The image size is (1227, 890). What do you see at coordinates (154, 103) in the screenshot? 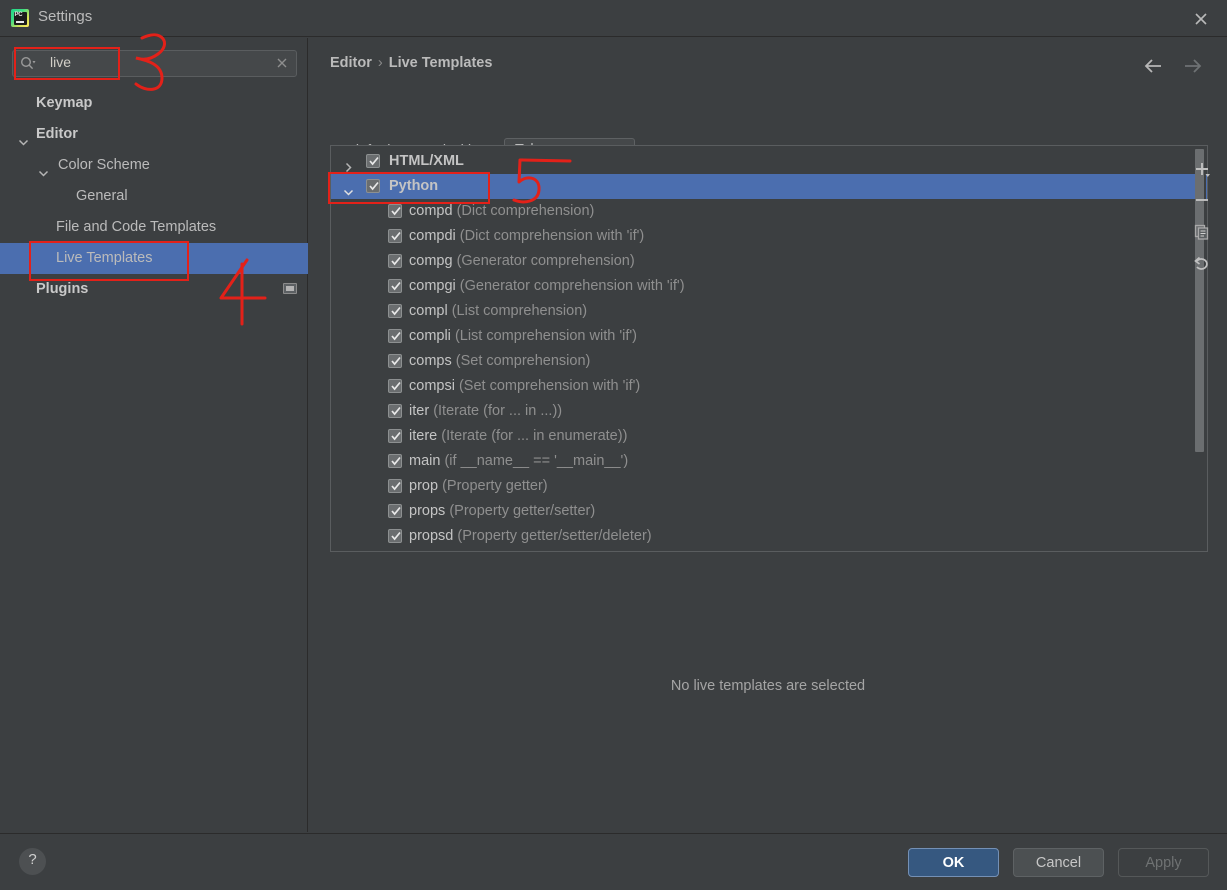
I see `sidebar-item-keymap: Keymap` at bounding box center [154, 103].